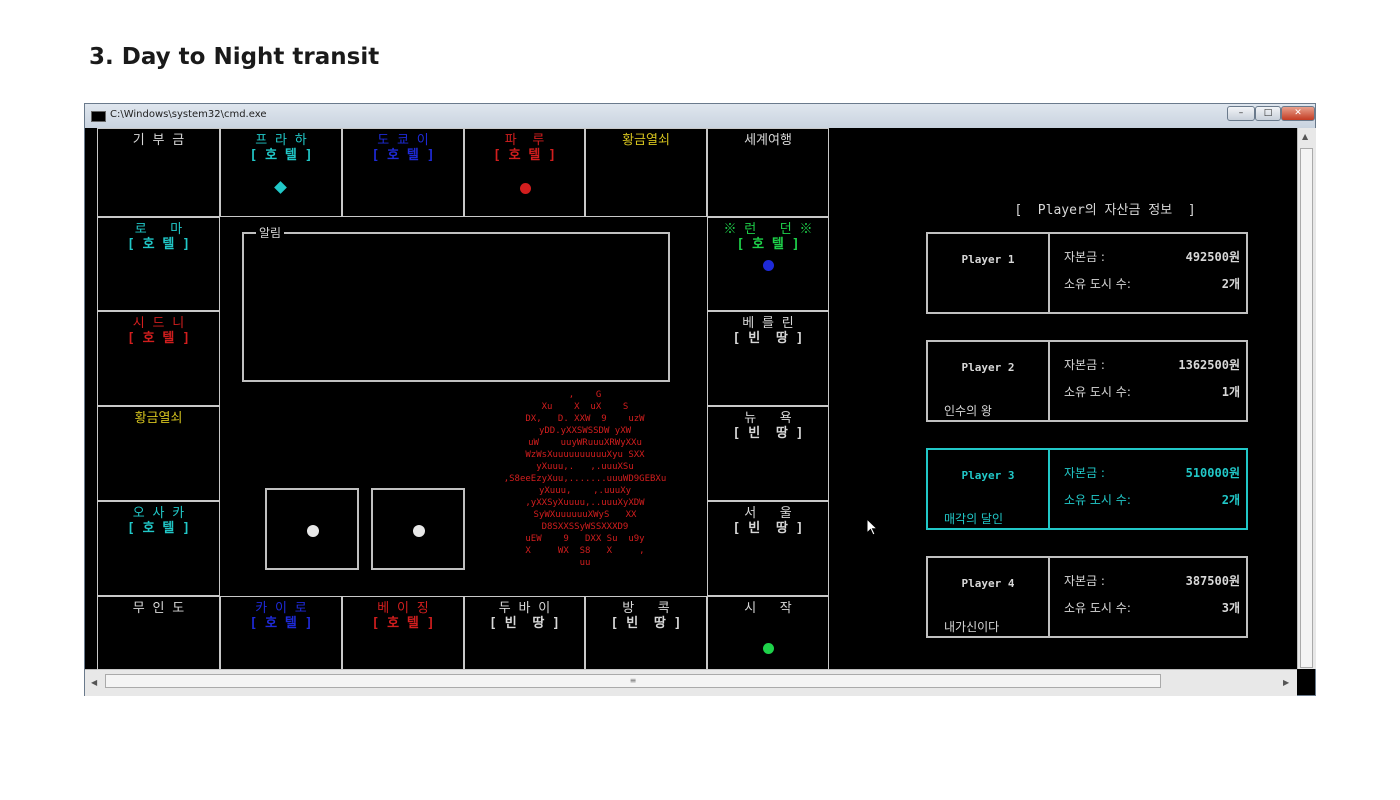  I want to click on vertical-scroll-thumb, so click(1306, 408).